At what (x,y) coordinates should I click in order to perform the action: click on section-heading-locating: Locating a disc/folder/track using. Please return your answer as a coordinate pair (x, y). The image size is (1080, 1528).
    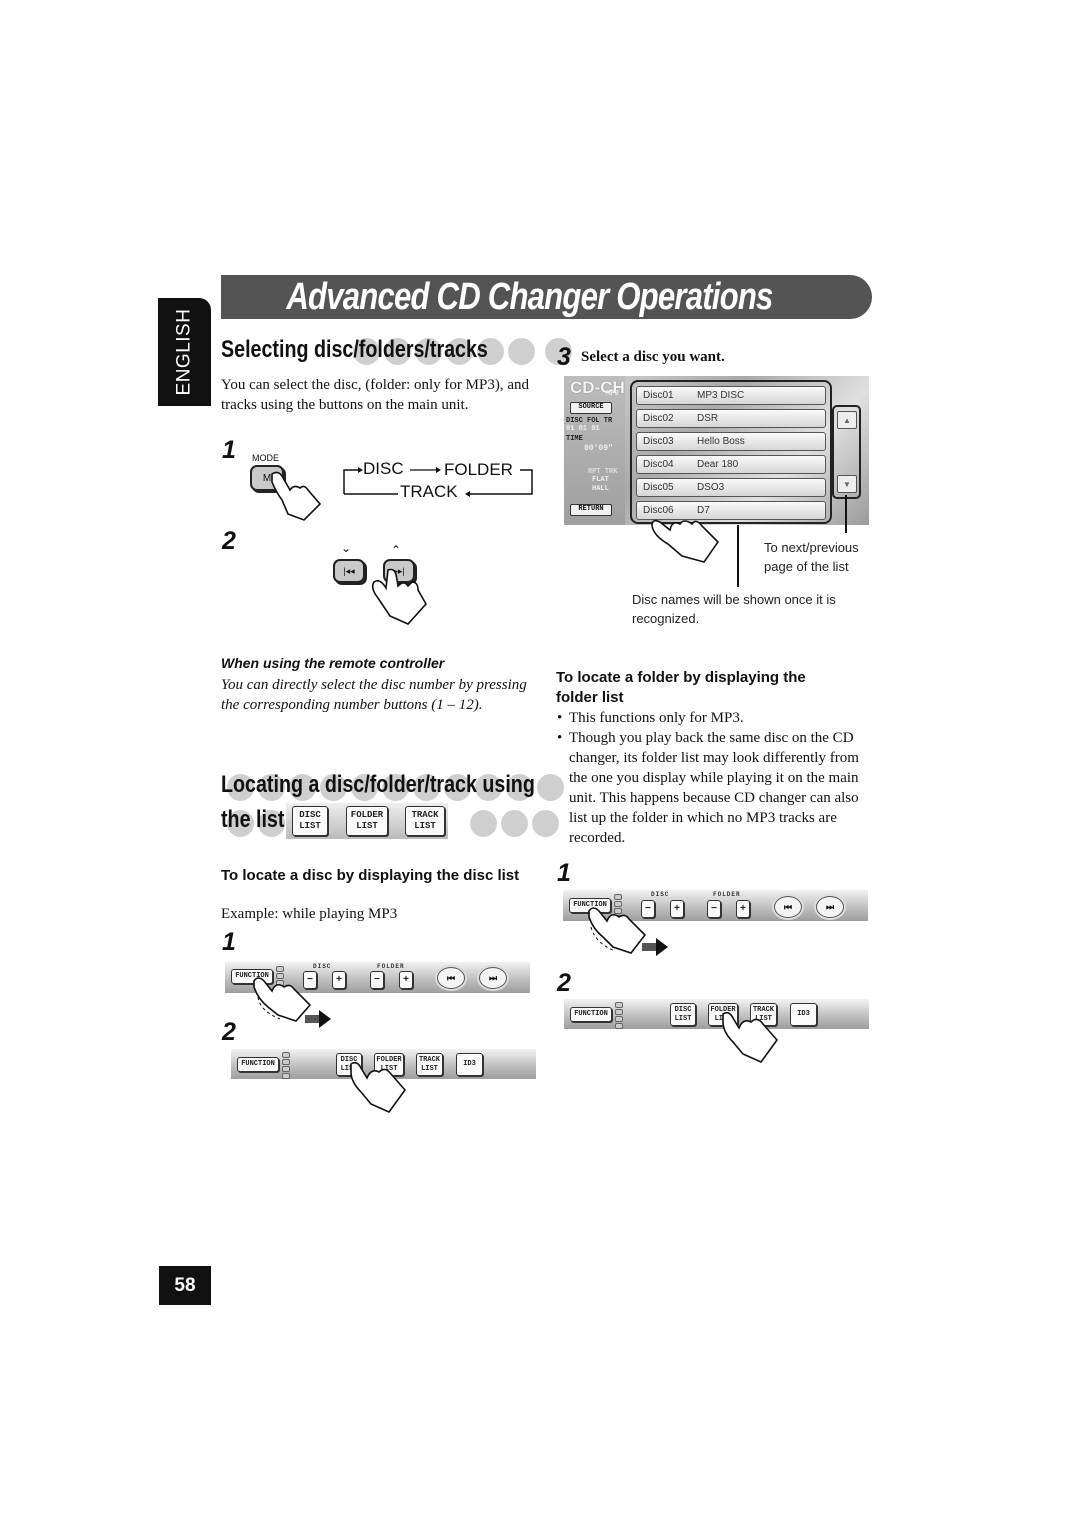
    Looking at the image, I should click on (378, 784).